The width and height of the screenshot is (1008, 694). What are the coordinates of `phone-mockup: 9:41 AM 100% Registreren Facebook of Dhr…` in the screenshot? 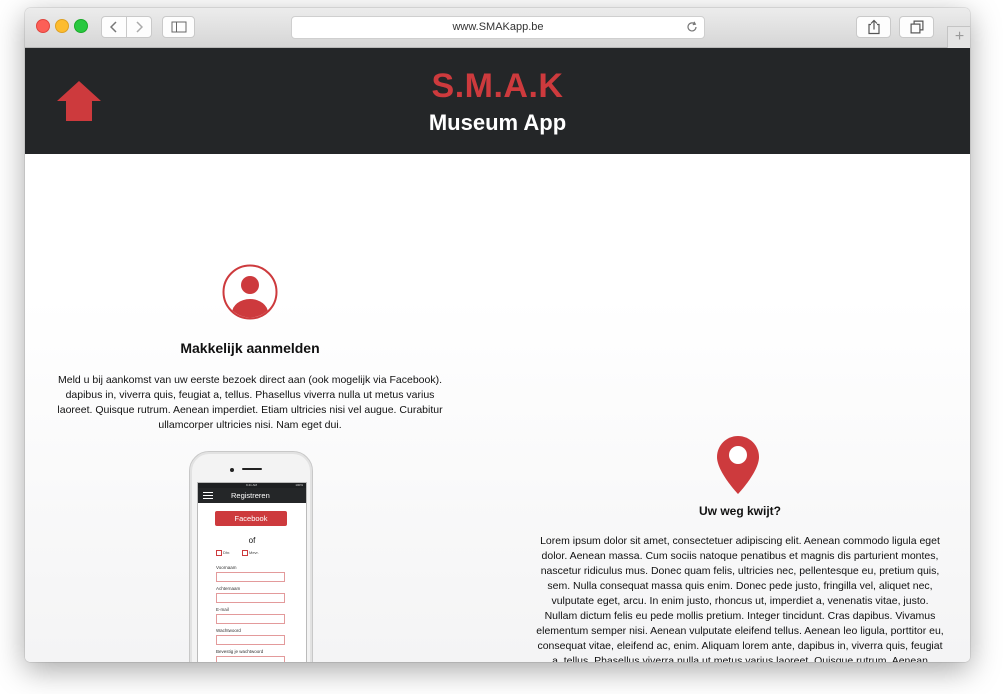 It's located at (251, 556).